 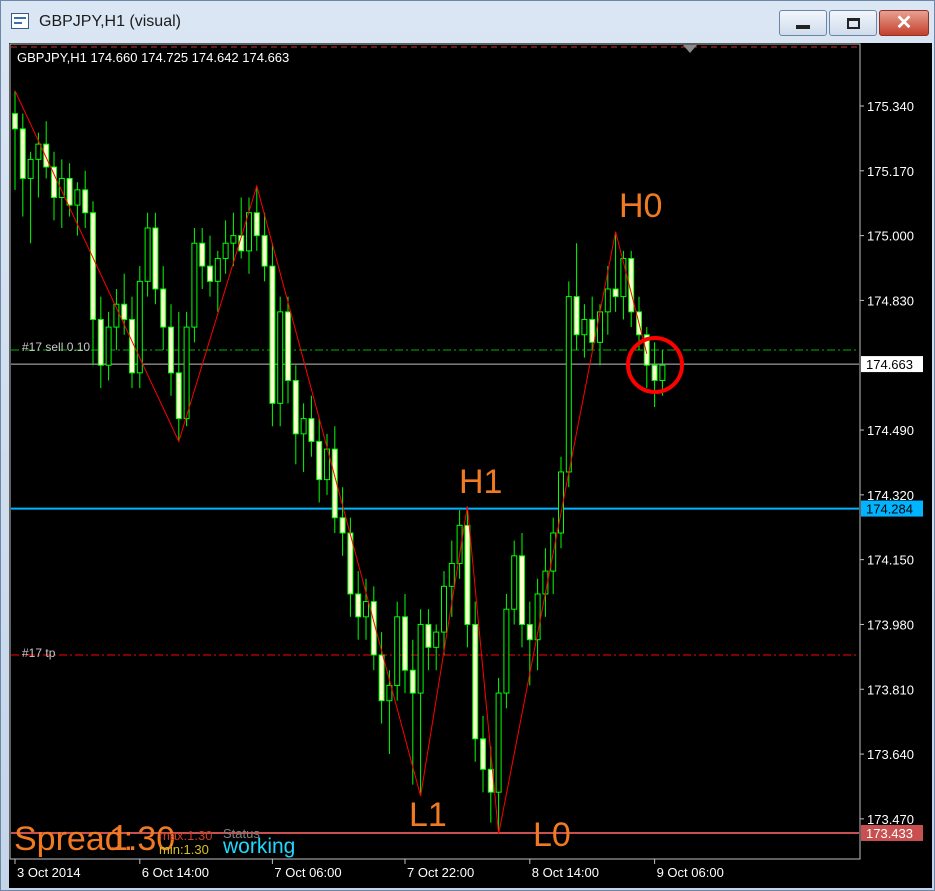 I want to click on spread-min: min:1.30, so click(x=184, y=849).